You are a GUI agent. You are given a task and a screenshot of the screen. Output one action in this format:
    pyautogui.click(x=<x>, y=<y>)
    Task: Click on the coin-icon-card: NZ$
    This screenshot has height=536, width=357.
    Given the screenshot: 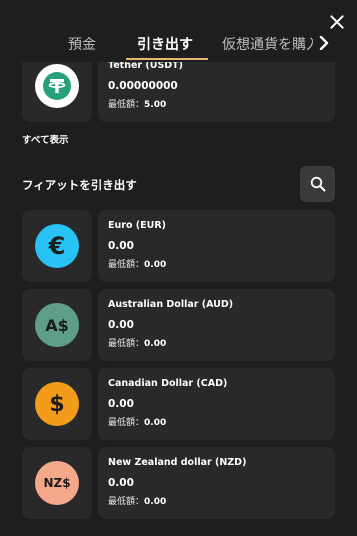 What is the action you would take?
    pyautogui.click(x=57, y=483)
    